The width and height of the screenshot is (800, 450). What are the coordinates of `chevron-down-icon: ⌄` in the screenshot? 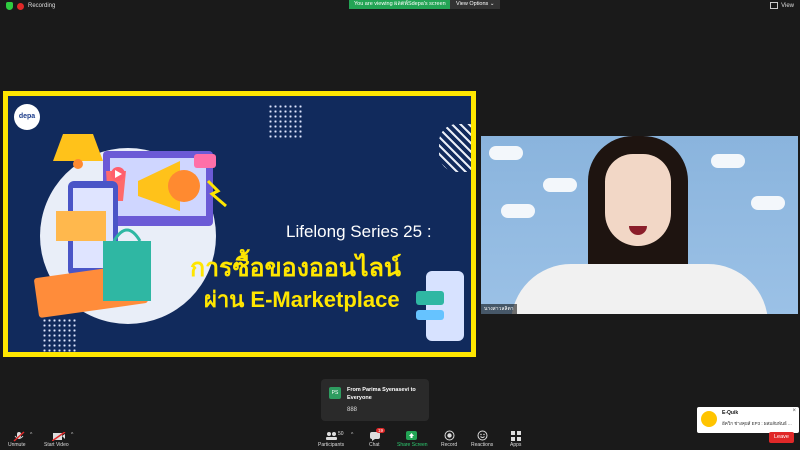 It's located at (492, 4).